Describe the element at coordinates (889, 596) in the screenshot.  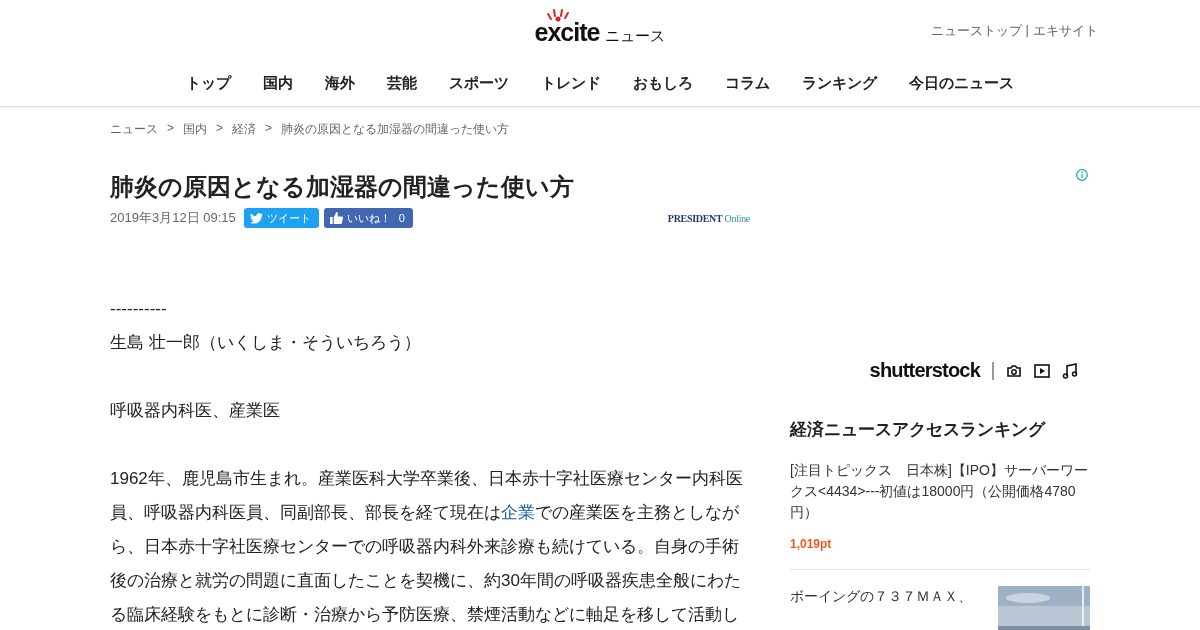
I see `ranking-article-link: ボーイングの７３７ＭＡＸ、` at that location.